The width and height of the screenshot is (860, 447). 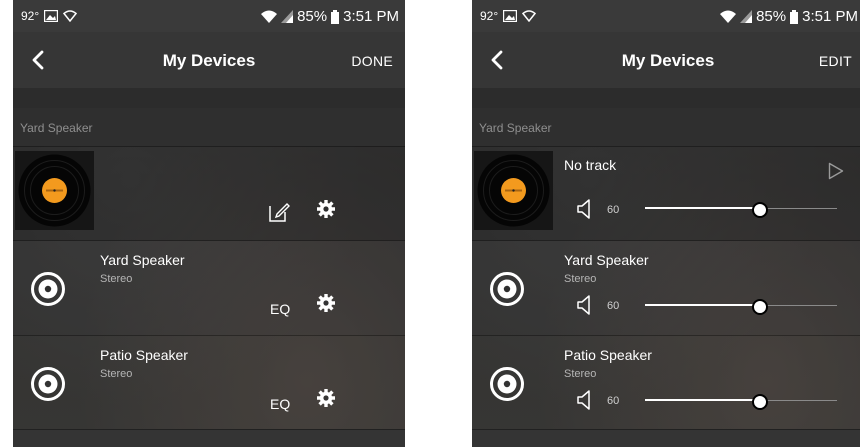 I want to click on device-row: Yard Speaker Stereo 60, so click(x=666, y=287).